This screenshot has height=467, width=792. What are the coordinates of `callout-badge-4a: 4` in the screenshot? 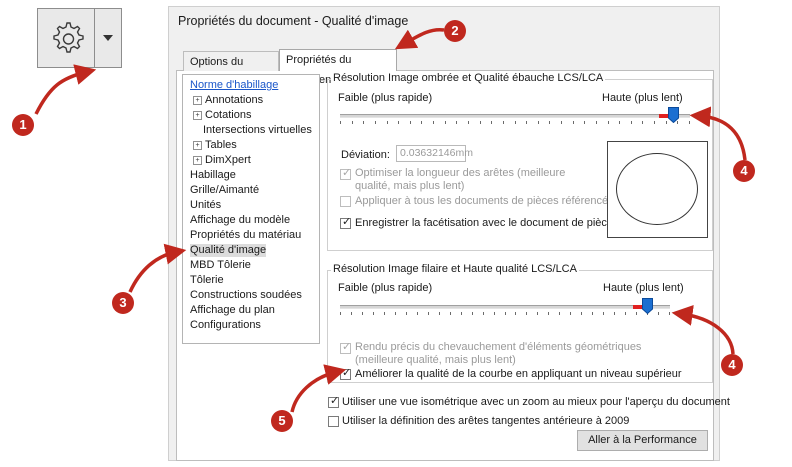 It's located at (744, 171).